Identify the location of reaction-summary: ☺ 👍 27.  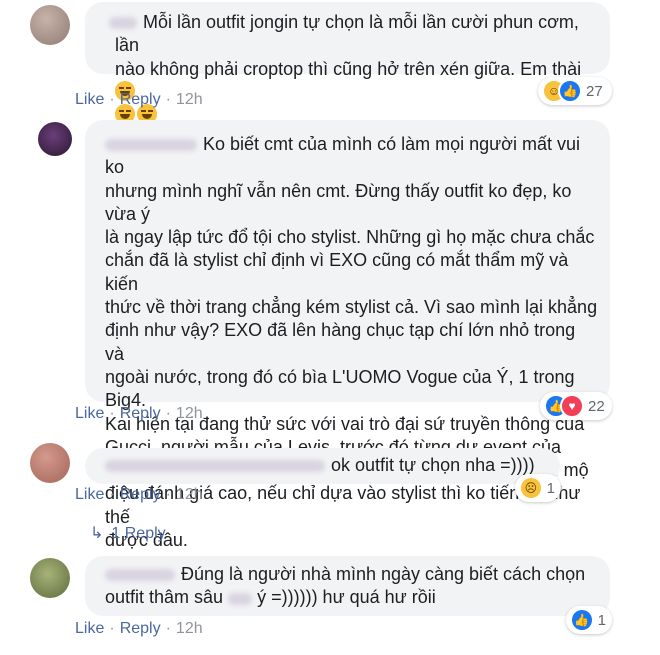
(575, 91).